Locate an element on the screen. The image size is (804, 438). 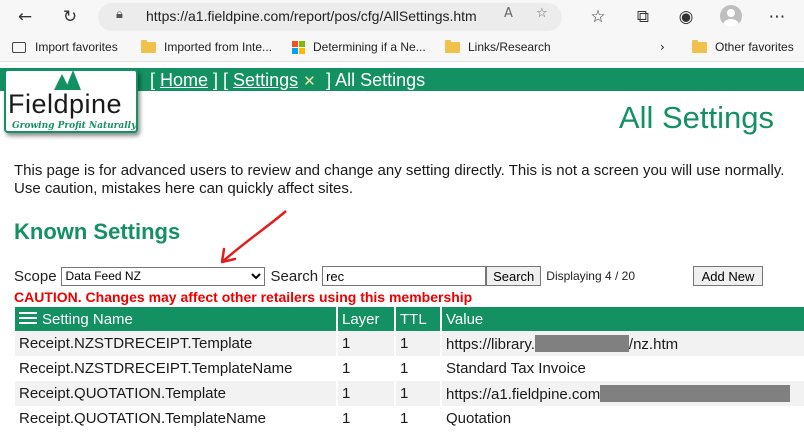
value-cell: https://a1.fieldpine.com is located at coordinates (622, 393).